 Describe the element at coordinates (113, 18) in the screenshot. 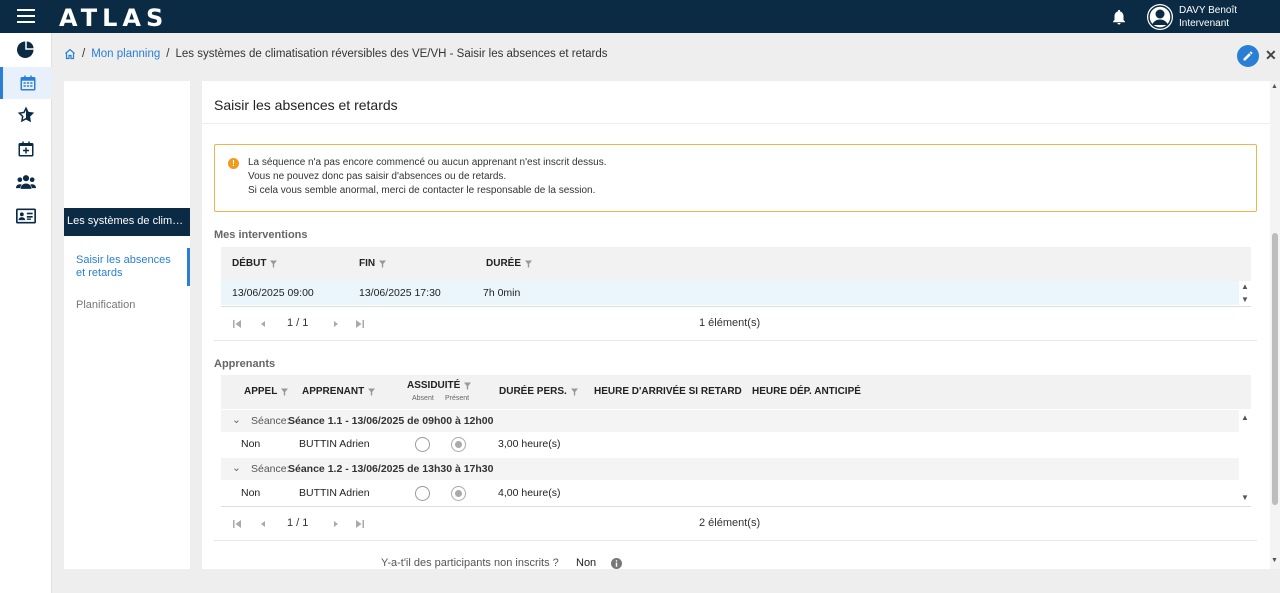

I see `app-logo: ATLAS` at that location.